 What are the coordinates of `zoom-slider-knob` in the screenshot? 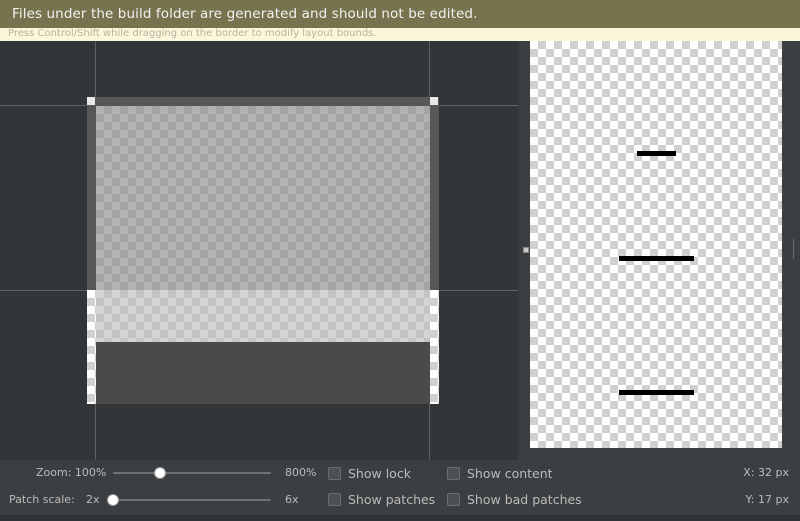 It's located at (160, 473).